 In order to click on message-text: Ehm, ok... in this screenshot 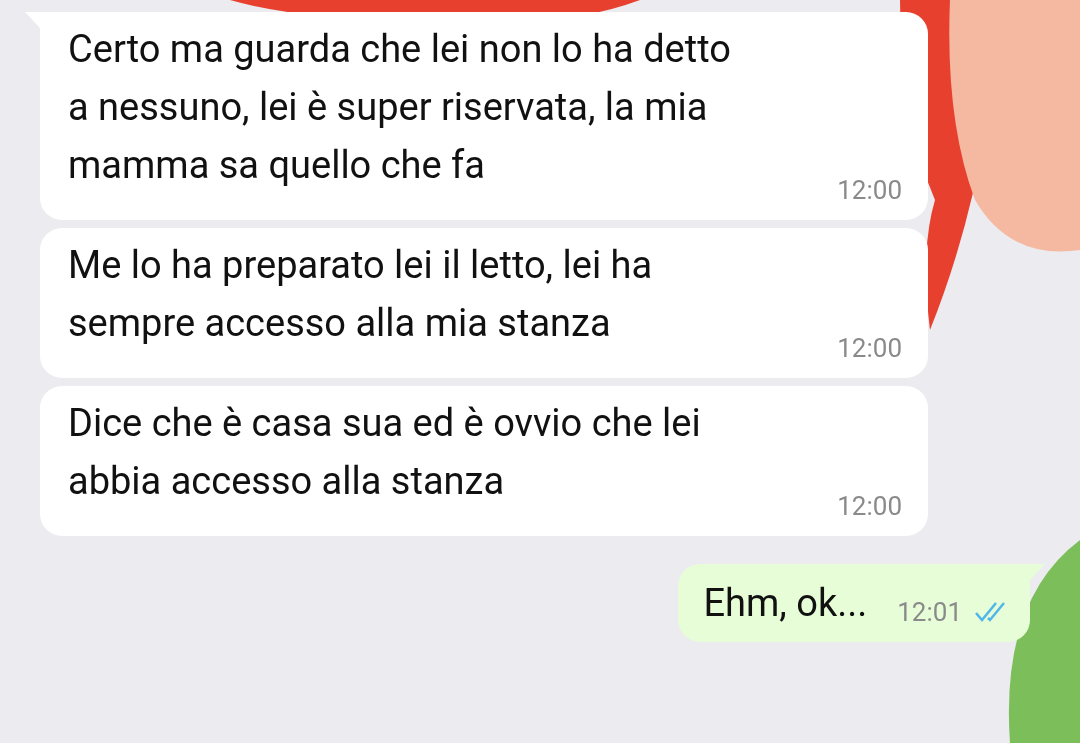, I will do `click(785, 603)`.